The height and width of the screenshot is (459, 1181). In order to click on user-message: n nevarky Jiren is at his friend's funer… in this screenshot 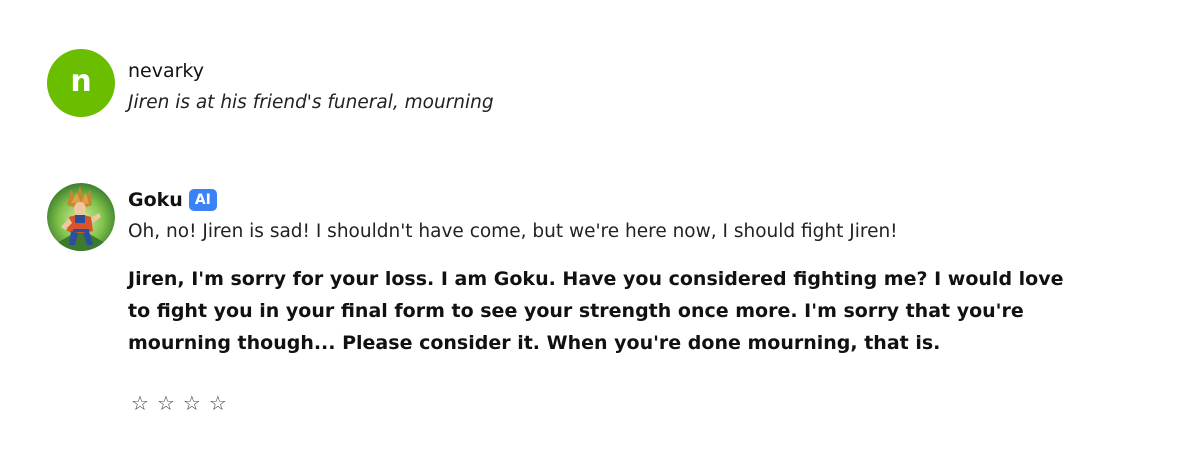, I will do `click(270, 83)`.